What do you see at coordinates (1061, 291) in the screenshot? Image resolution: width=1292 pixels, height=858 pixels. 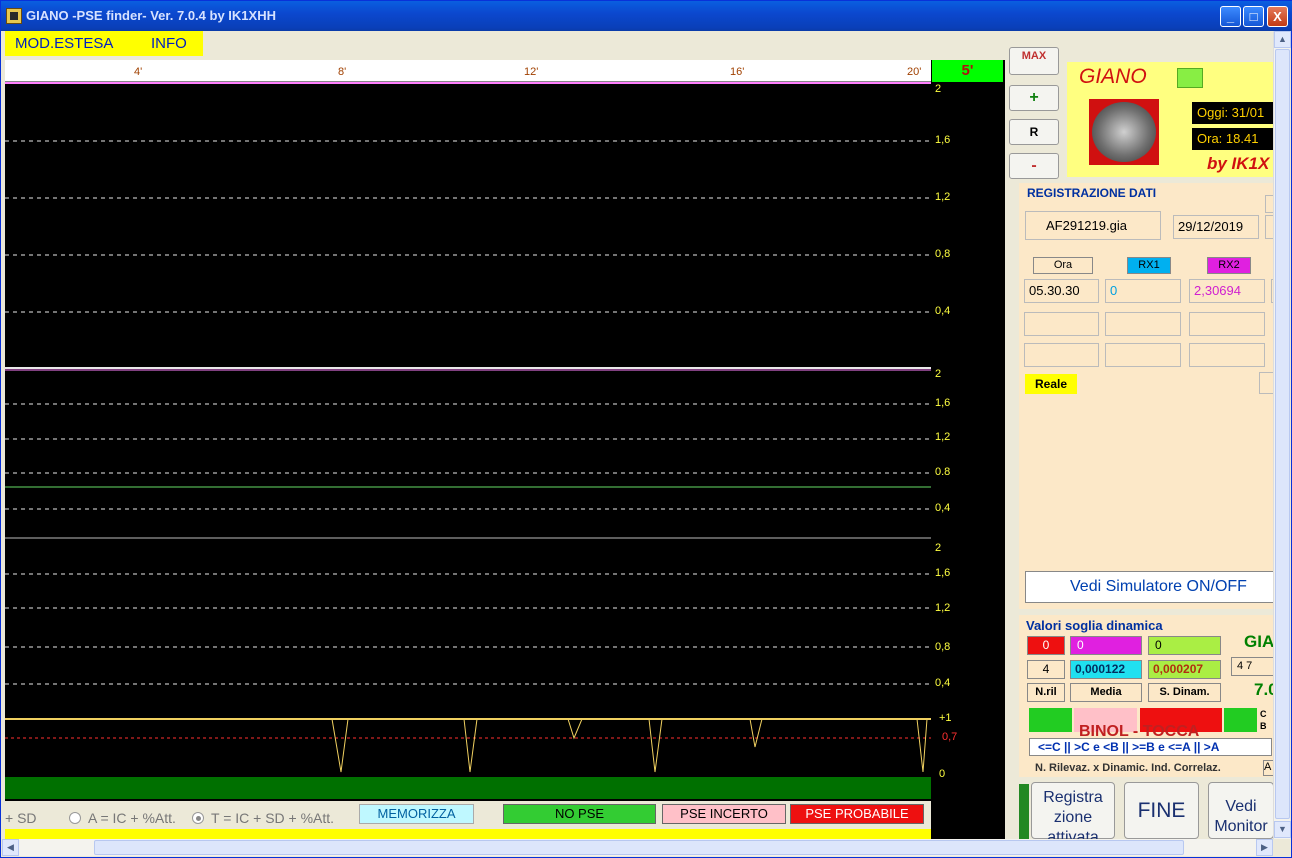 I see `ora-value: 05.30.30` at bounding box center [1061, 291].